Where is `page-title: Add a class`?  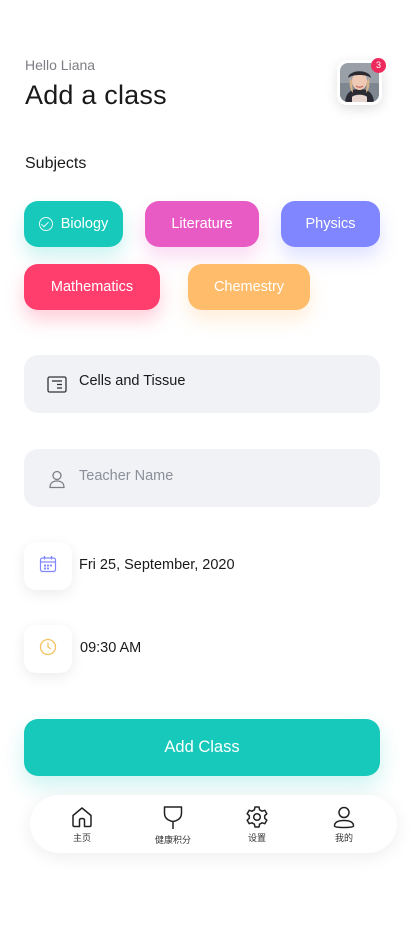 page-title: Add a class is located at coordinates (96, 95).